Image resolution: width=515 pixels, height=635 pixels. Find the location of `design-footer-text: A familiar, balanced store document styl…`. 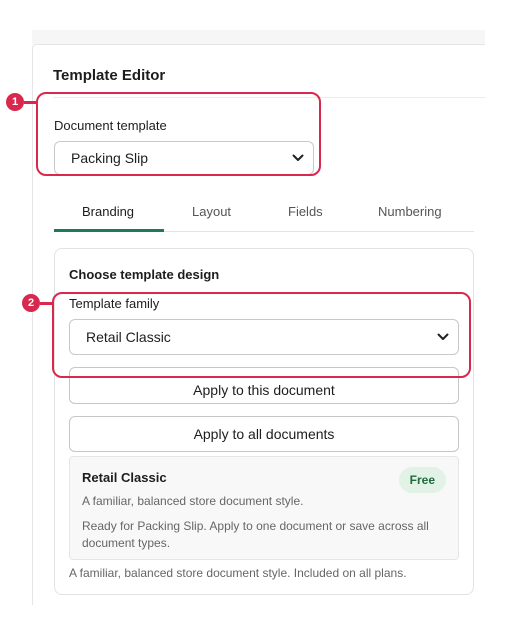

design-footer-text: A familiar, balanced store document styl… is located at coordinates (238, 573).